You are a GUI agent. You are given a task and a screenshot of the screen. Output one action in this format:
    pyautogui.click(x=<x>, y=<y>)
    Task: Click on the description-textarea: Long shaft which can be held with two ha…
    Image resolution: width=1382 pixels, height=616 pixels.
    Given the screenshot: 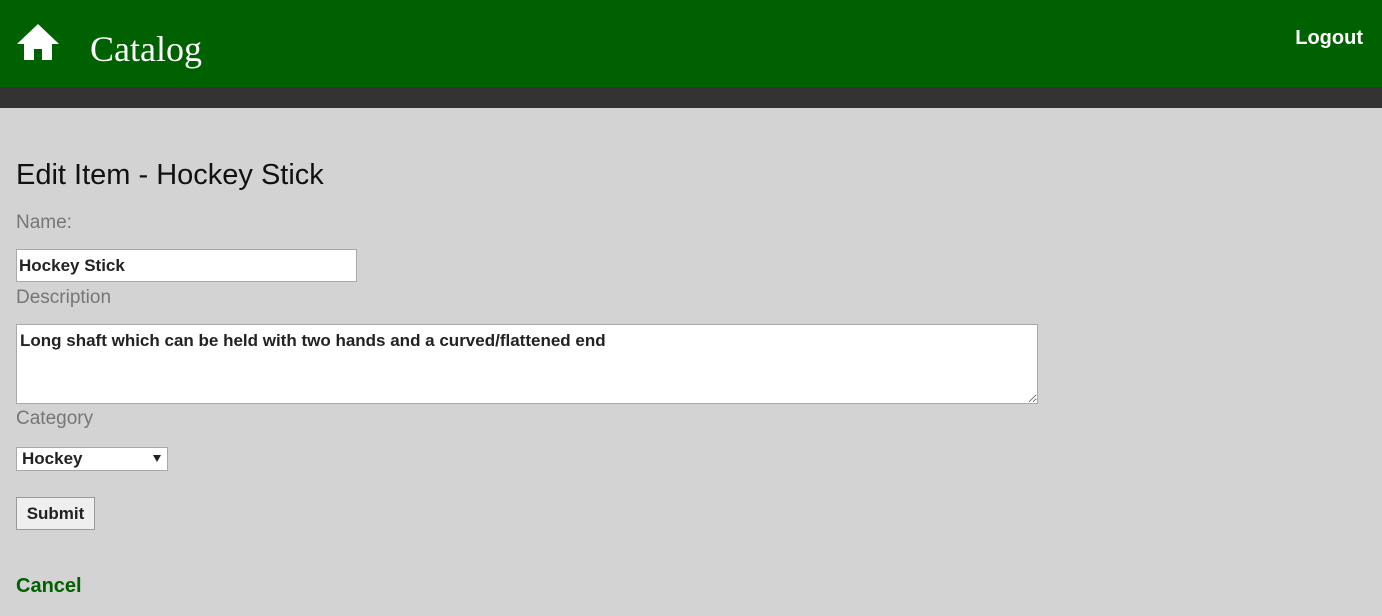 What is the action you would take?
    pyautogui.click(x=527, y=364)
    